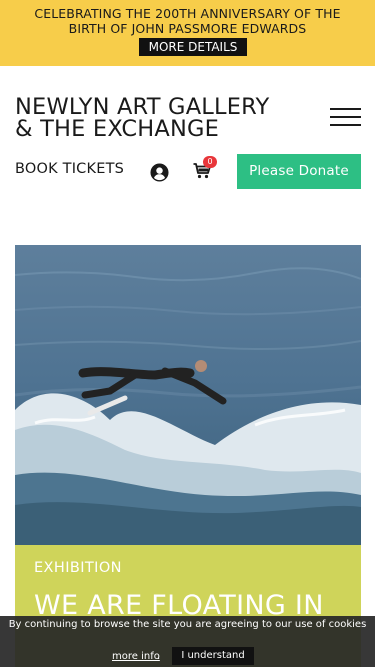 The image size is (375, 667). What do you see at coordinates (210, 162) in the screenshot?
I see `cart-count-badge: 0` at bounding box center [210, 162].